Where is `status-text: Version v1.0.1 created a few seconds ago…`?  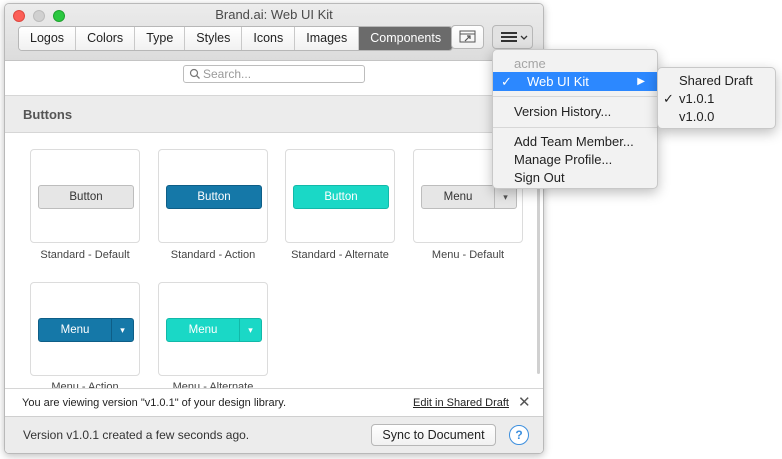 status-text: Version v1.0.1 created a few seconds ago… is located at coordinates (136, 435).